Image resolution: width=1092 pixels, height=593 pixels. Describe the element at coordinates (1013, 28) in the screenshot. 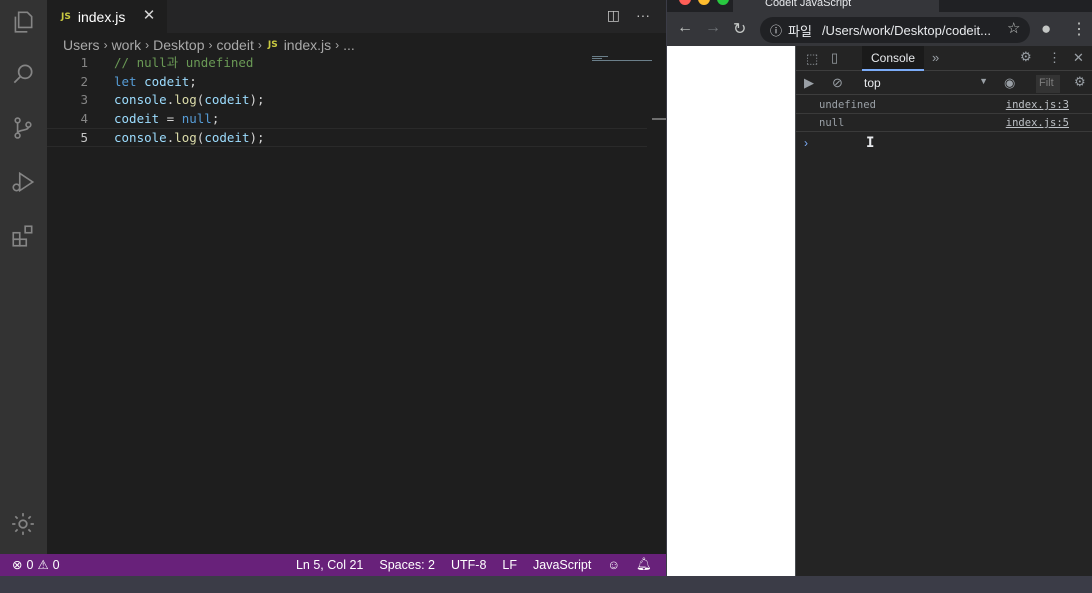

I see `bookmark-star-icon: ☆` at that location.